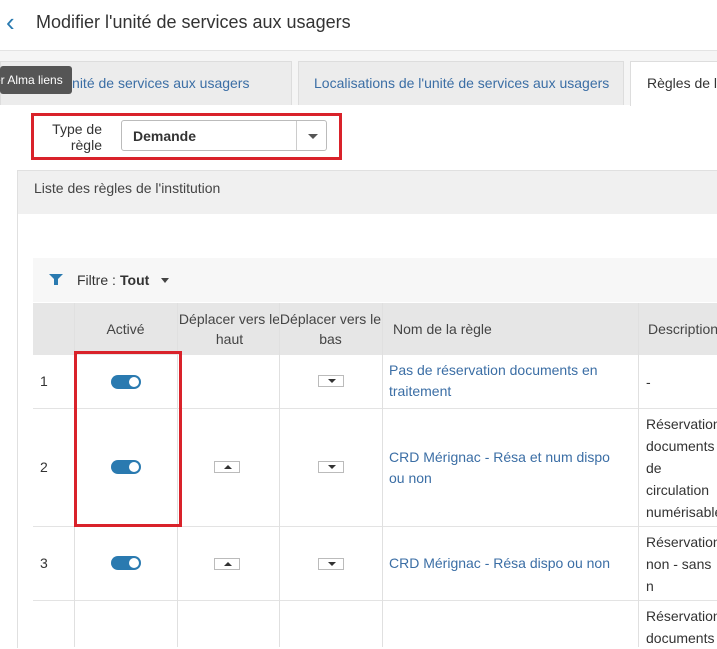 The height and width of the screenshot is (649, 717). I want to click on rule-description: Réservation non - sans n bibliothèque, so click(681, 564).